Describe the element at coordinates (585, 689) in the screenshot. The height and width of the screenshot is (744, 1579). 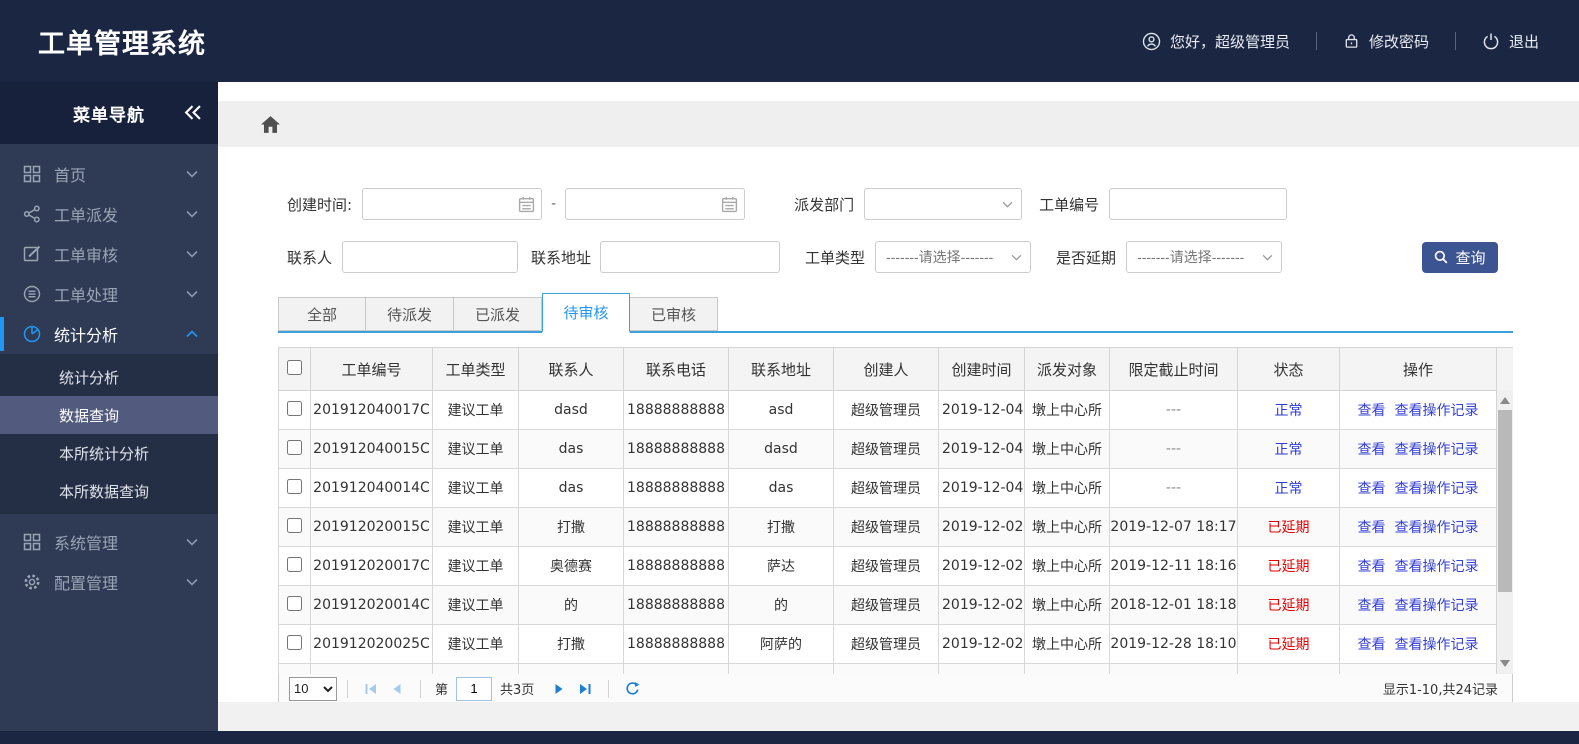
I see `last-page-button` at that location.